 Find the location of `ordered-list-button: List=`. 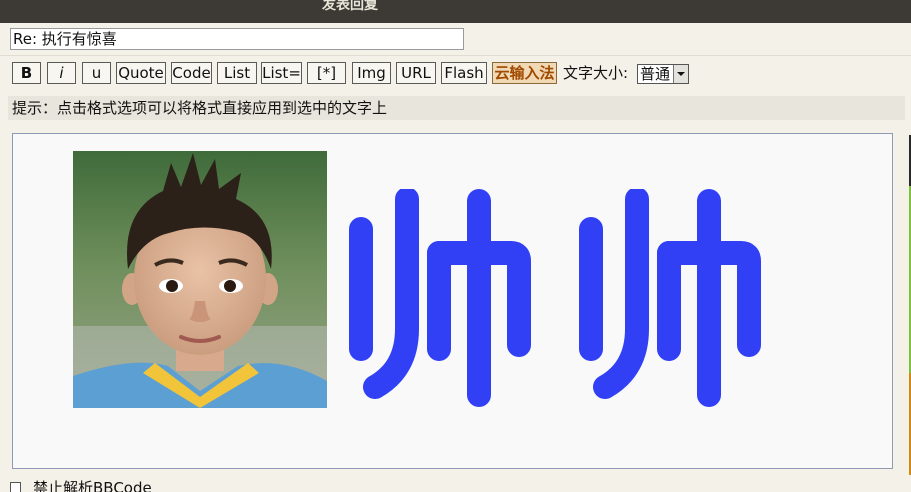

ordered-list-button: List= is located at coordinates (281, 73).